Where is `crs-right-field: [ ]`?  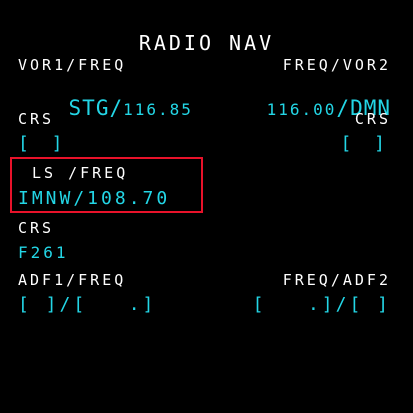
crs-right-field: [ ] is located at coordinates (365, 144).